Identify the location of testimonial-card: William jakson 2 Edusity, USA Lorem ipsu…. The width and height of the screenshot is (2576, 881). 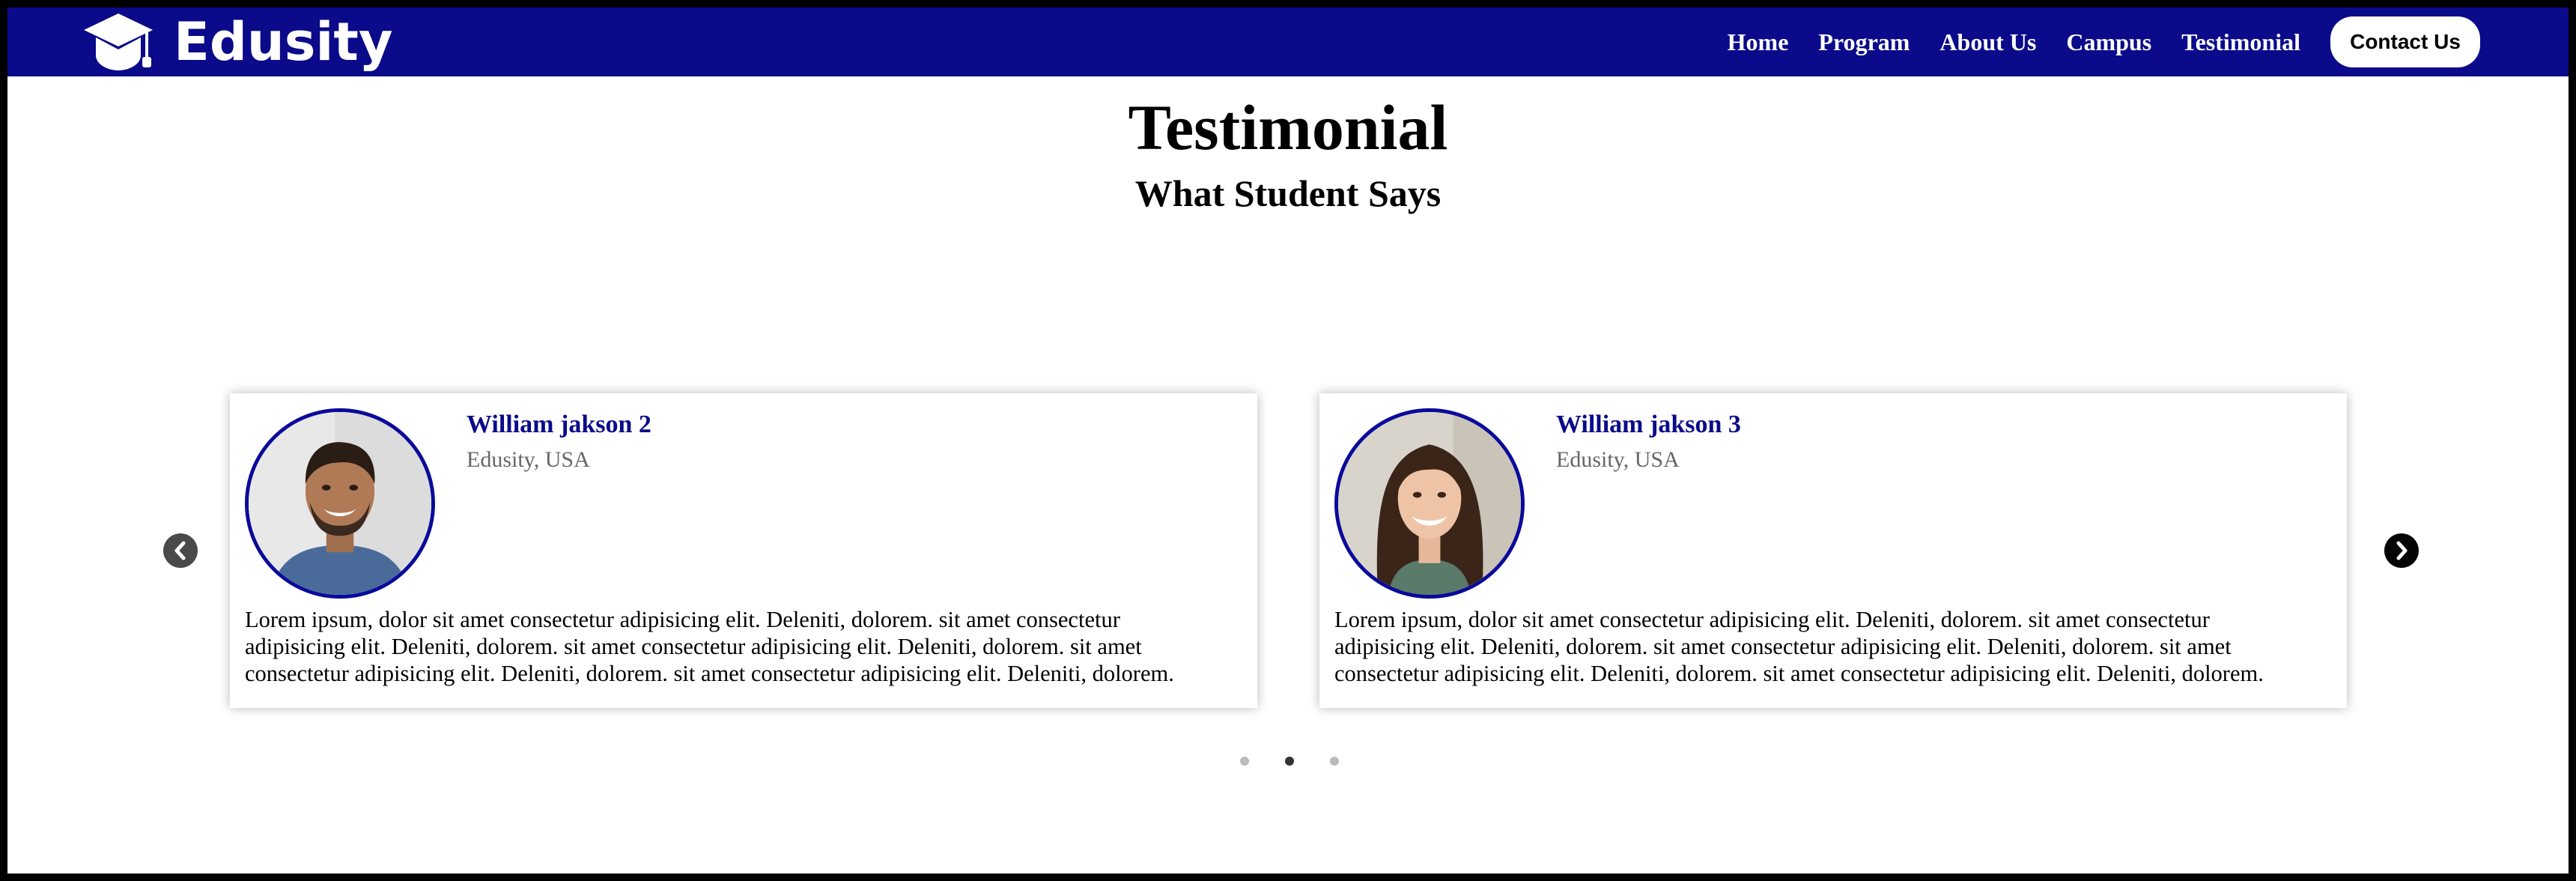
(743, 550).